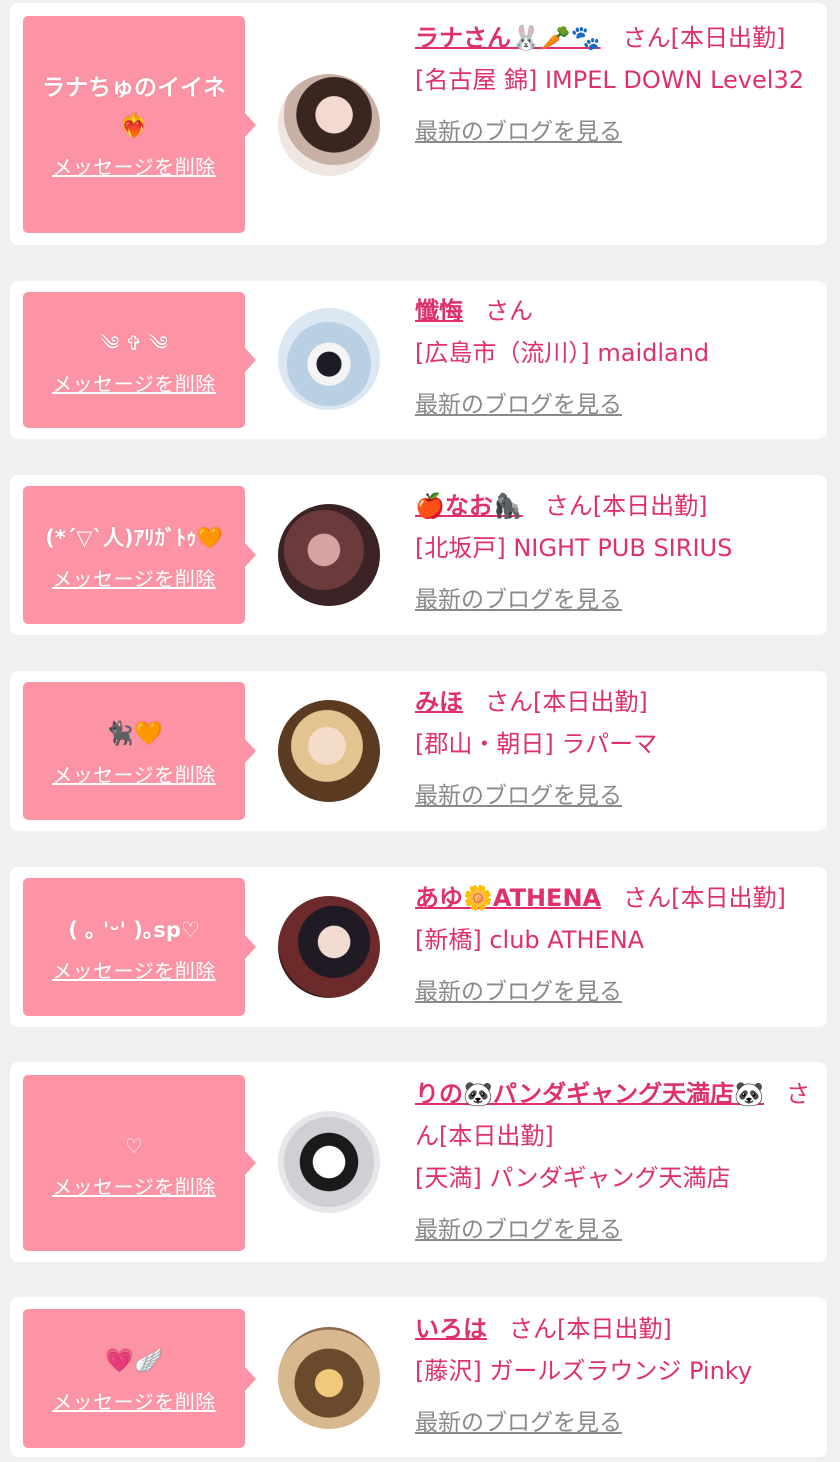  I want to click on shop-name: [新橋] club ATHENA, so click(530, 940).